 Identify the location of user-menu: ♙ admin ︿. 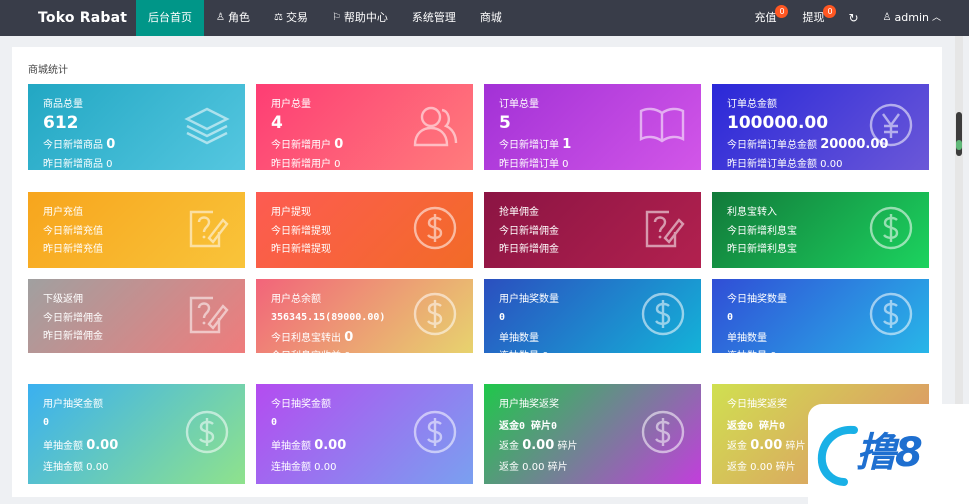
(921, 18).